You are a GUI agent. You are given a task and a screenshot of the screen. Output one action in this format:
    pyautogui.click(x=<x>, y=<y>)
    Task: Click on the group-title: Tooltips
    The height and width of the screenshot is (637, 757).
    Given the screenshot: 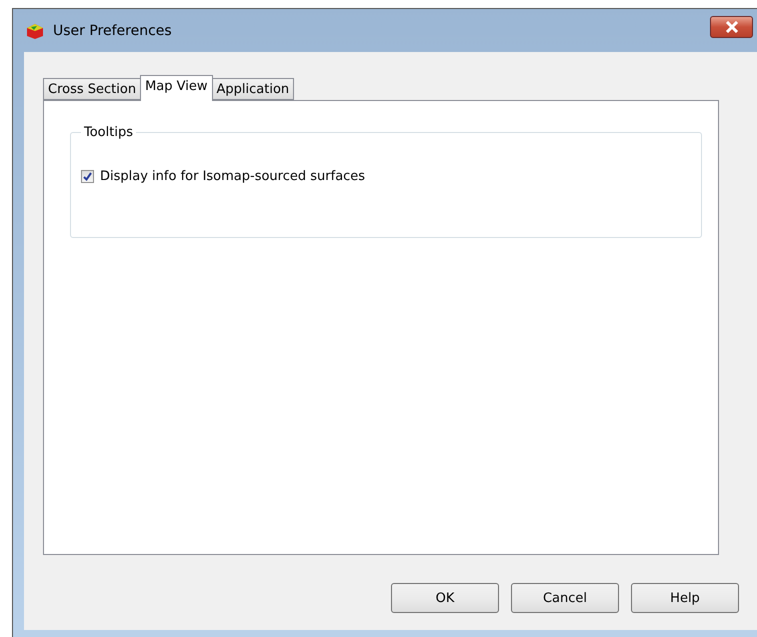 What is the action you would take?
    pyautogui.click(x=108, y=132)
    